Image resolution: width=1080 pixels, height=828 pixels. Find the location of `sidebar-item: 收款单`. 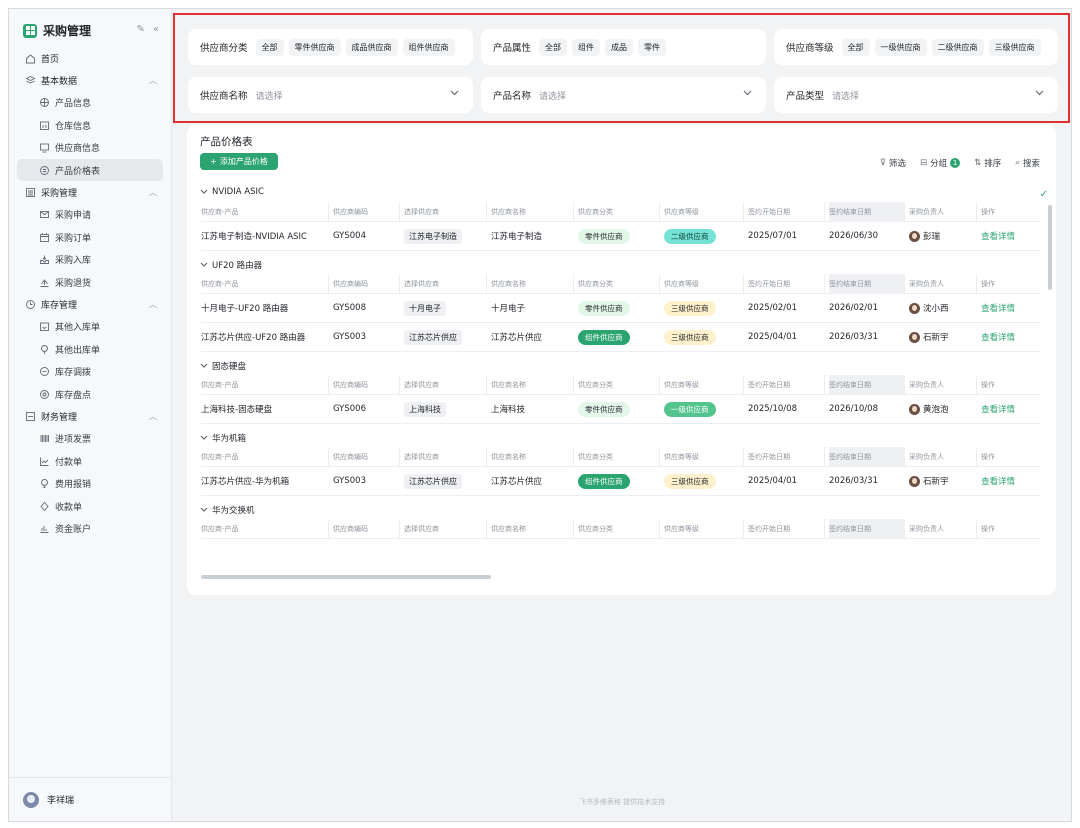

sidebar-item: 收款单 is located at coordinates (90, 506).